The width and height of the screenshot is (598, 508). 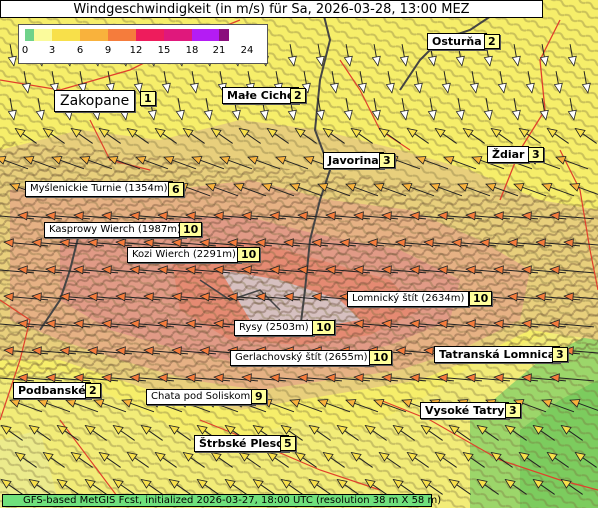 I want to click on legend-tick: 3, so click(x=52, y=50).